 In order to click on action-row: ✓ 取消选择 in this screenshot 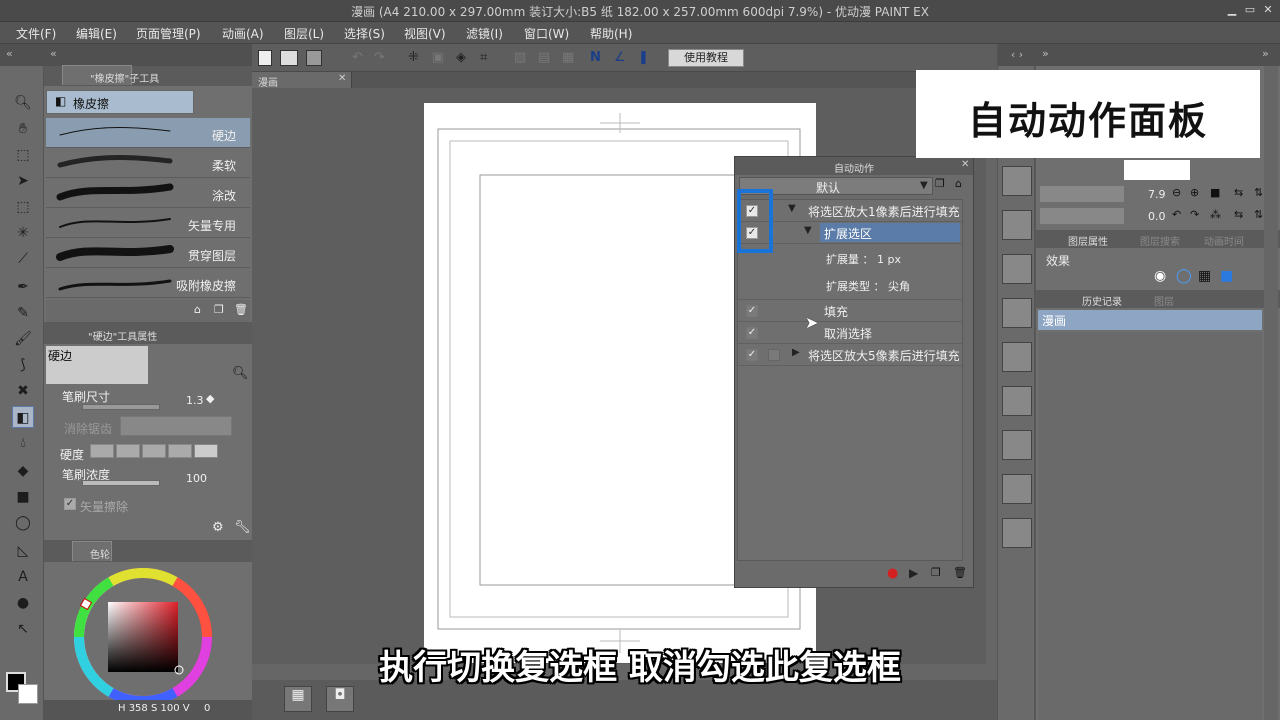, I will do `click(850, 333)`.